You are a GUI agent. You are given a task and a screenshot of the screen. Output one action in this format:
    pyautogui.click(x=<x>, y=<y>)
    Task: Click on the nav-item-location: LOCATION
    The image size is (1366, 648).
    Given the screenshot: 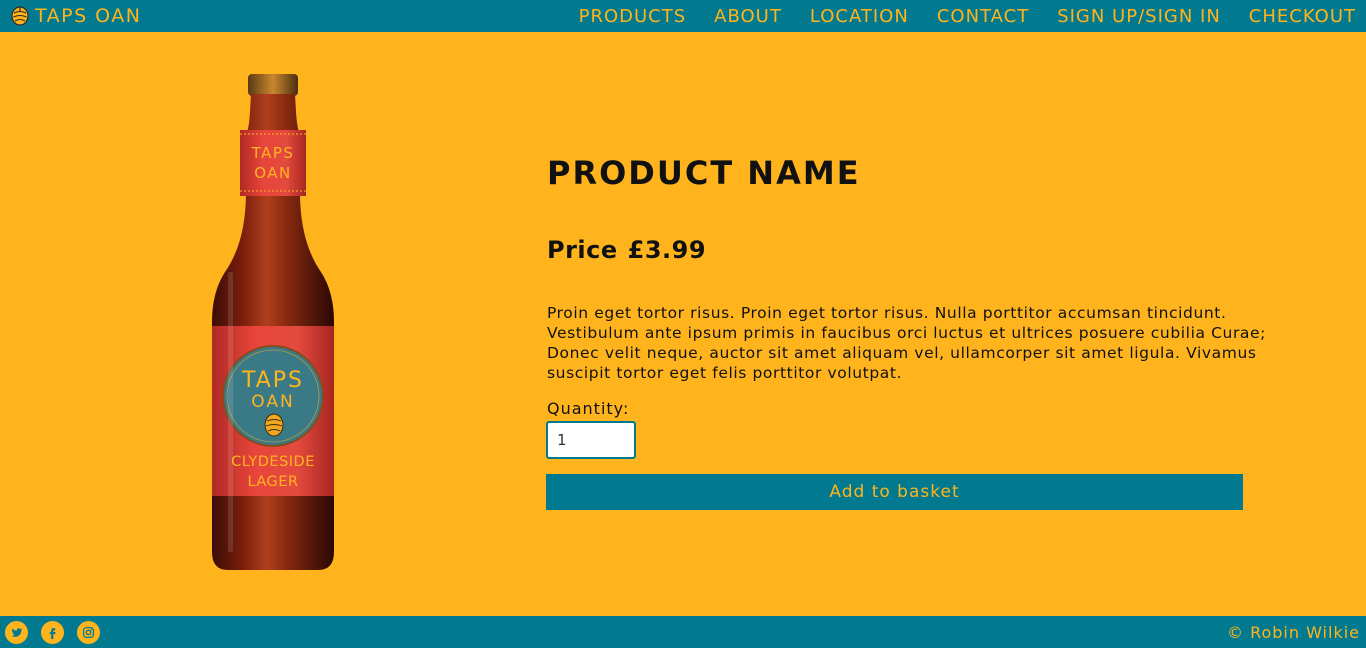 What is the action you would take?
    pyautogui.click(x=859, y=16)
    